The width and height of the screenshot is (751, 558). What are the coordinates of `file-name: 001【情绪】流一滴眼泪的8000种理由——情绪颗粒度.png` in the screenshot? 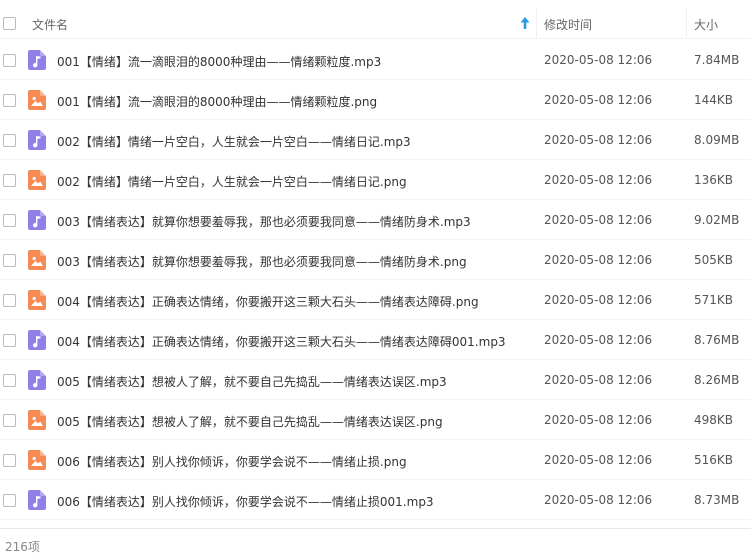 It's located at (217, 101).